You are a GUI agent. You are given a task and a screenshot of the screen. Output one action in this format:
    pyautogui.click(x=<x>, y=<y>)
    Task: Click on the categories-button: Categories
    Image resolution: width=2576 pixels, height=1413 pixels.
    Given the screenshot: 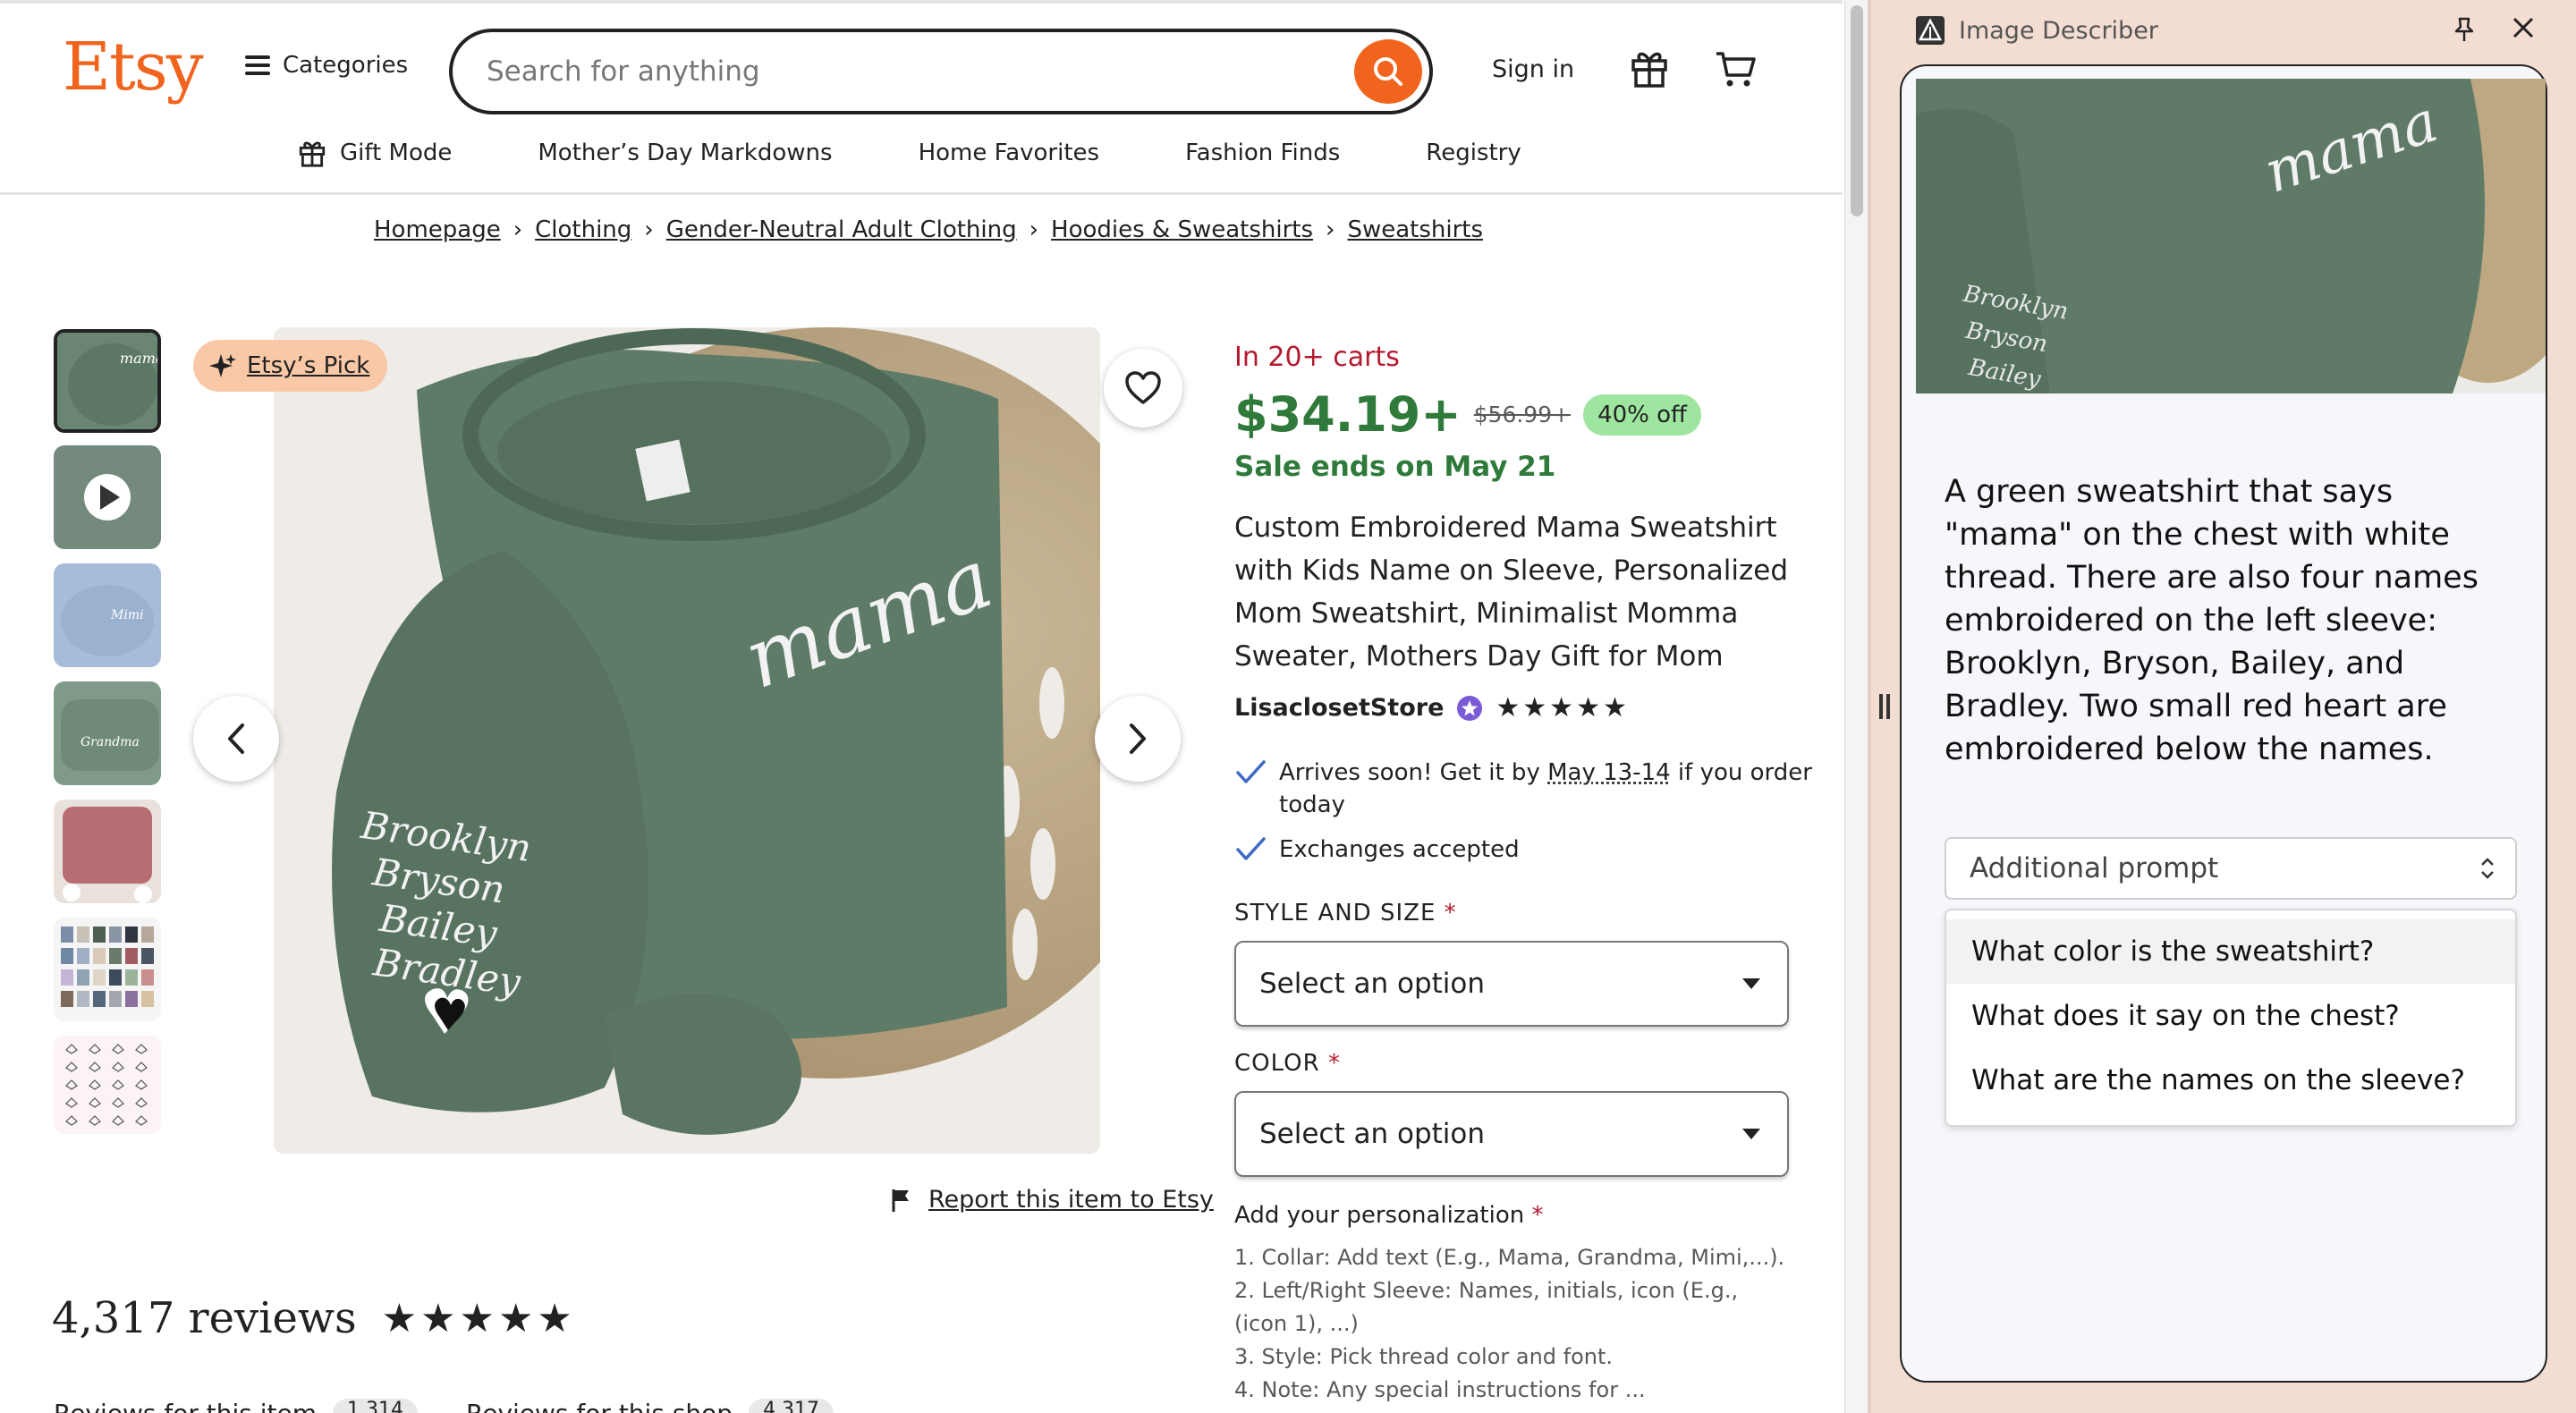 What is the action you would take?
    pyautogui.click(x=326, y=65)
    